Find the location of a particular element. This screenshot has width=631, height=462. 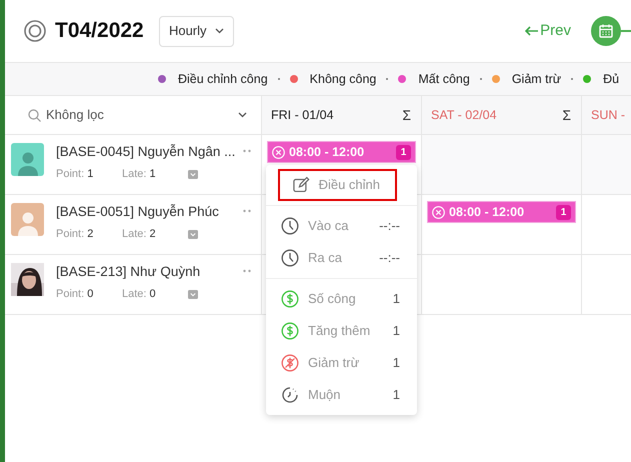

calendar-button is located at coordinates (606, 31).